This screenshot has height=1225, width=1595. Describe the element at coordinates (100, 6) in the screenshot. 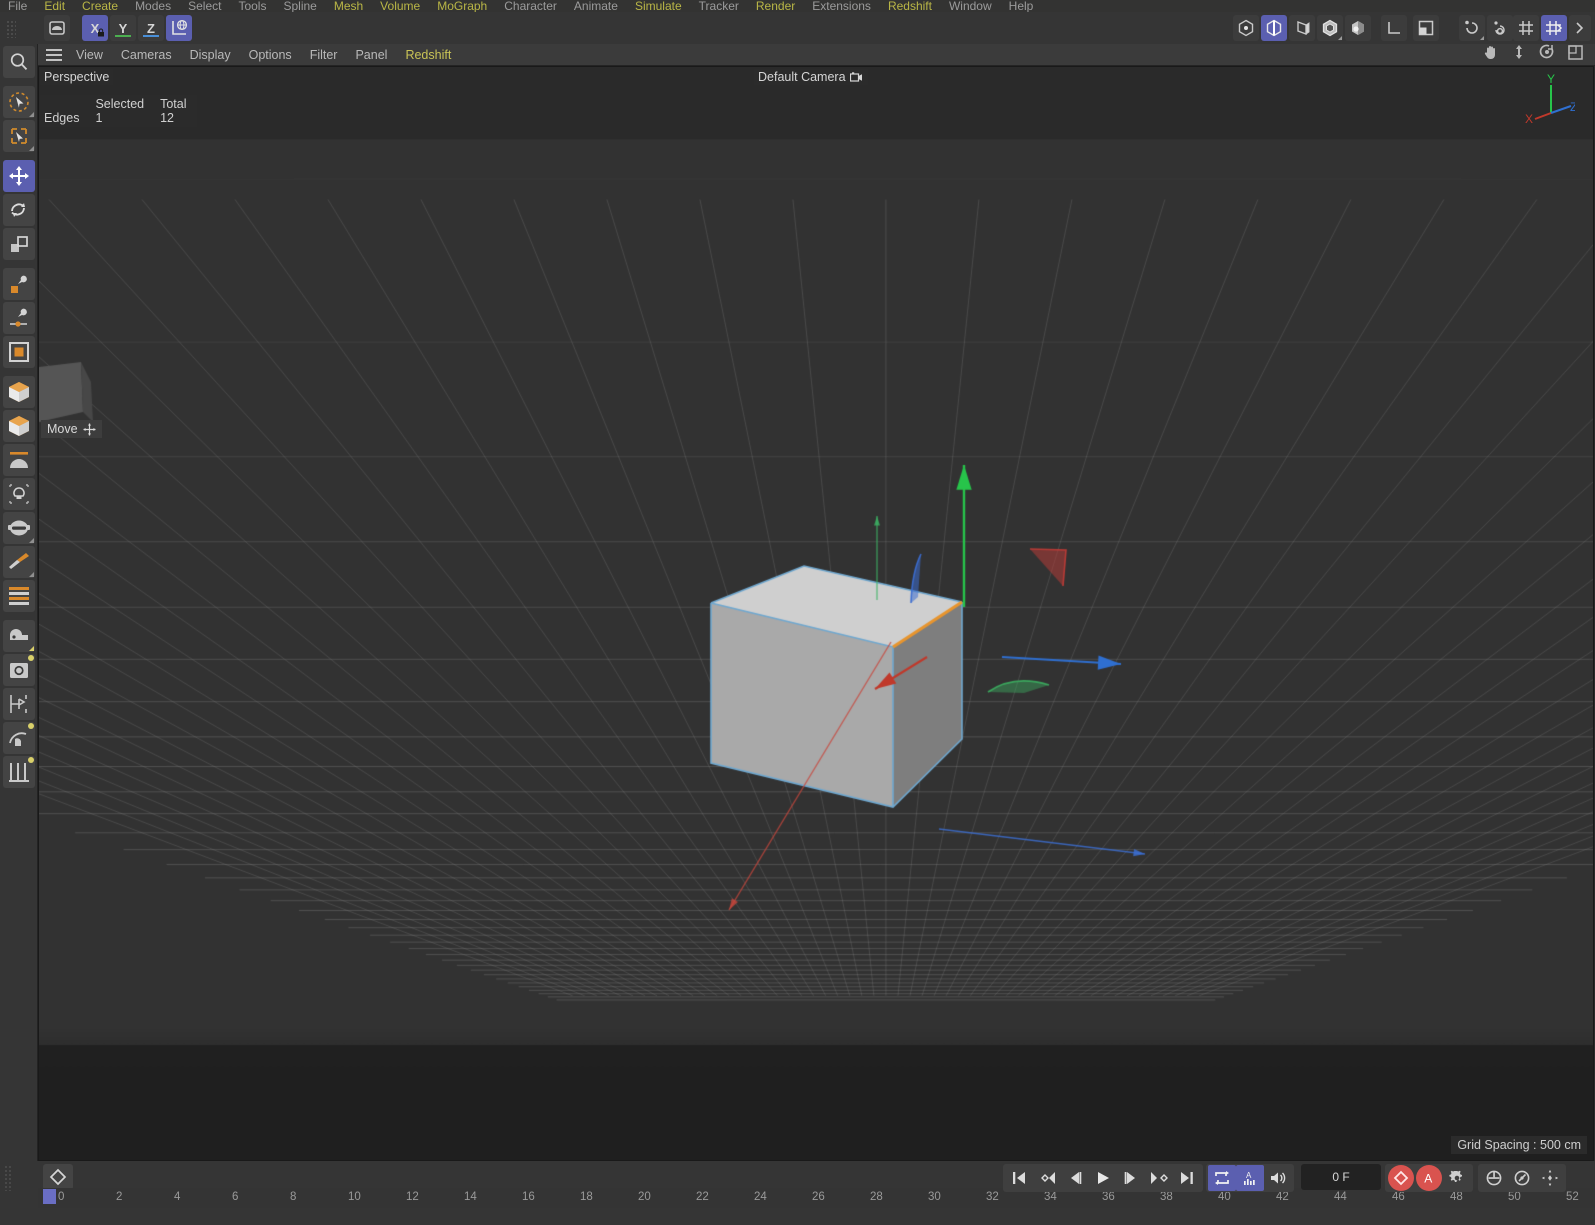

I see `menu-item-create: Create` at that location.